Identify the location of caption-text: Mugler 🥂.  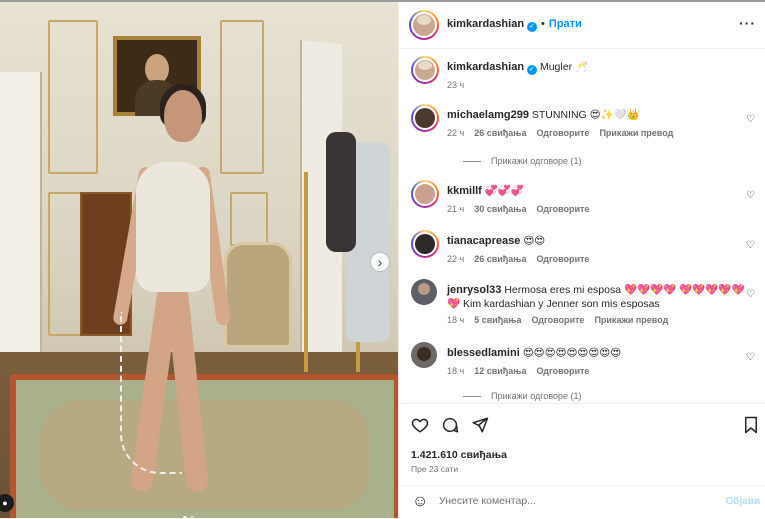
(564, 67).